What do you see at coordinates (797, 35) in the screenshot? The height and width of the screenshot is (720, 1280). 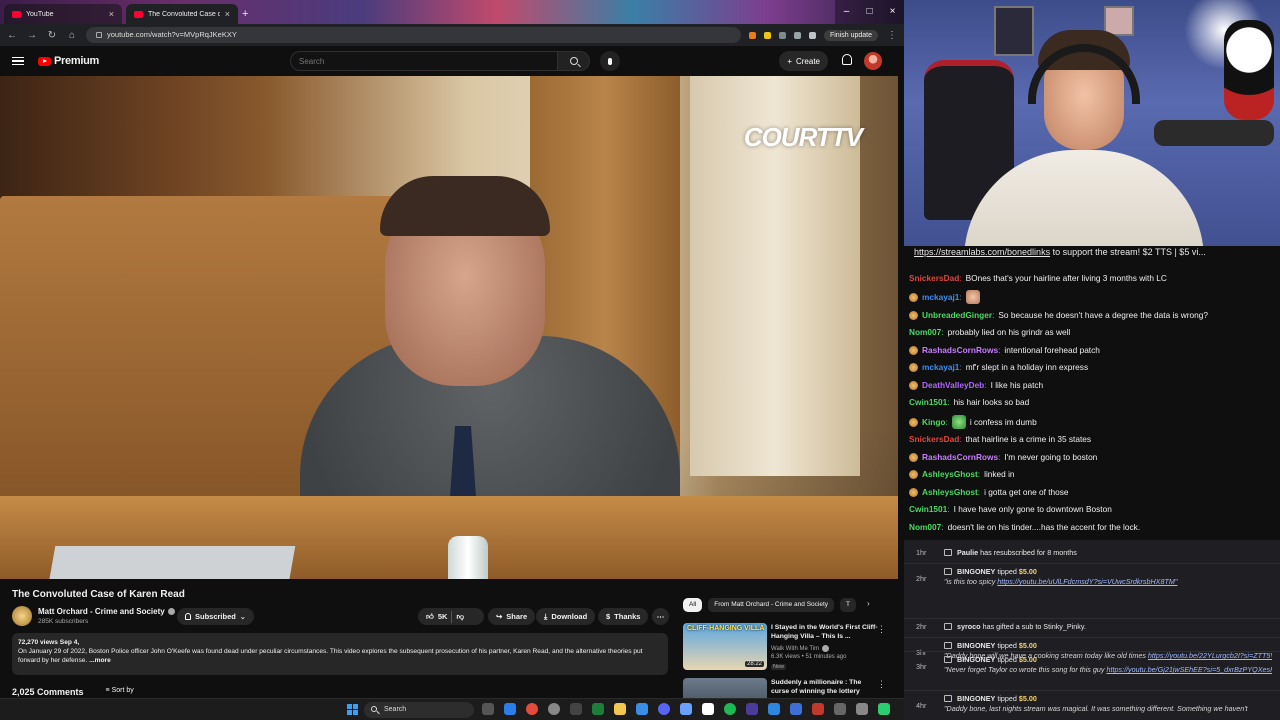 I see `extensions-puzzle-icon` at bounding box center [797, 35].